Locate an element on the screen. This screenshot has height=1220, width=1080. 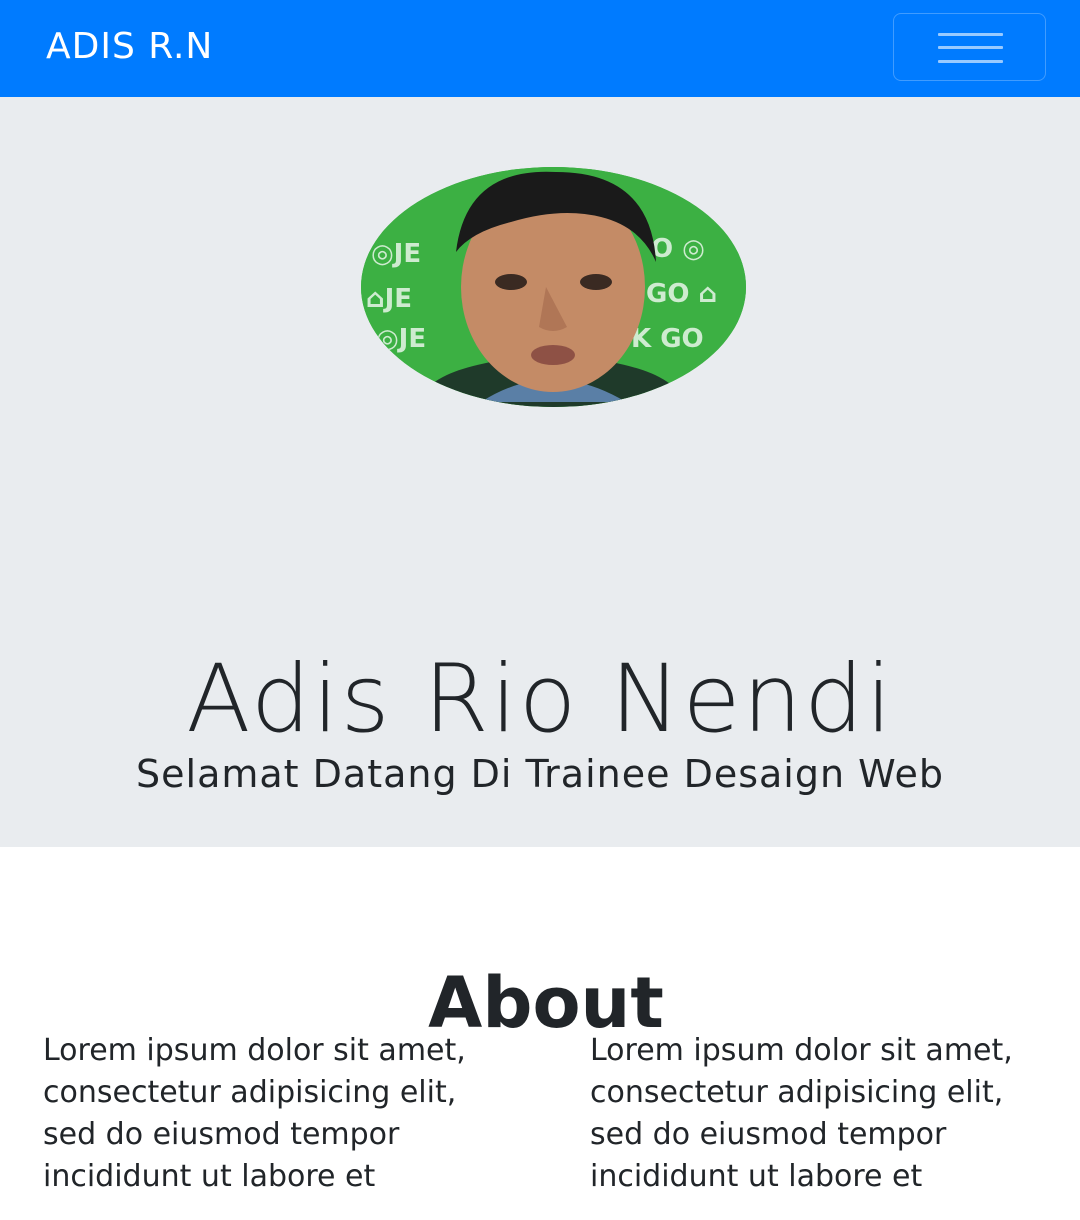
svg-text: O ◎ is located at coordinates (678, 249).